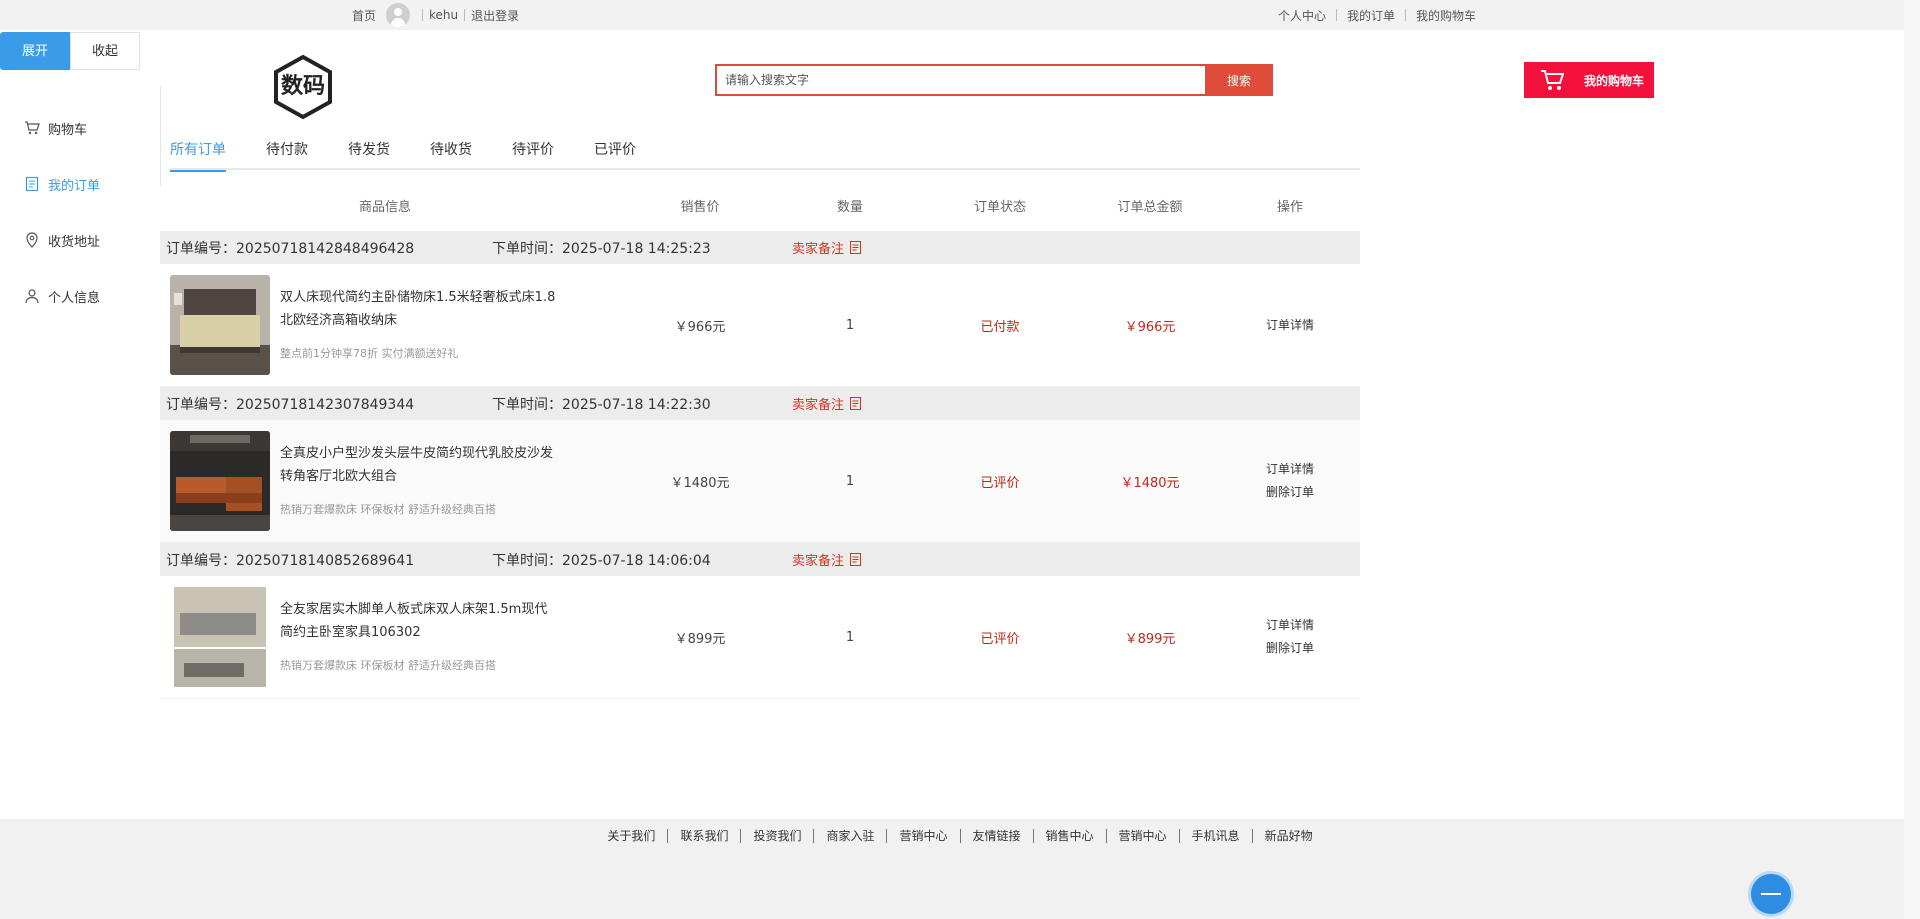 This screenshot has width=1920, height=919. I want to click on personal-center-link: 个人中心, so click(1302, 15).